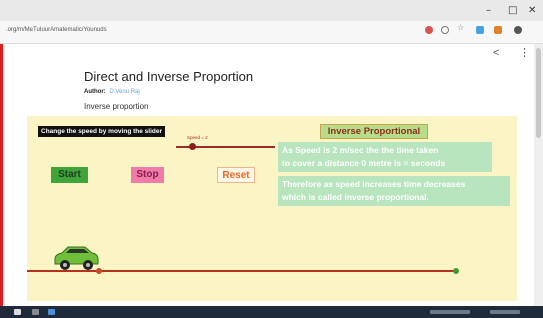 The height and width of the screenshot is (318, 543). I want to click on speed-time-line-2: to cover a distance 0 metre is = seconds, so click(364, 163).